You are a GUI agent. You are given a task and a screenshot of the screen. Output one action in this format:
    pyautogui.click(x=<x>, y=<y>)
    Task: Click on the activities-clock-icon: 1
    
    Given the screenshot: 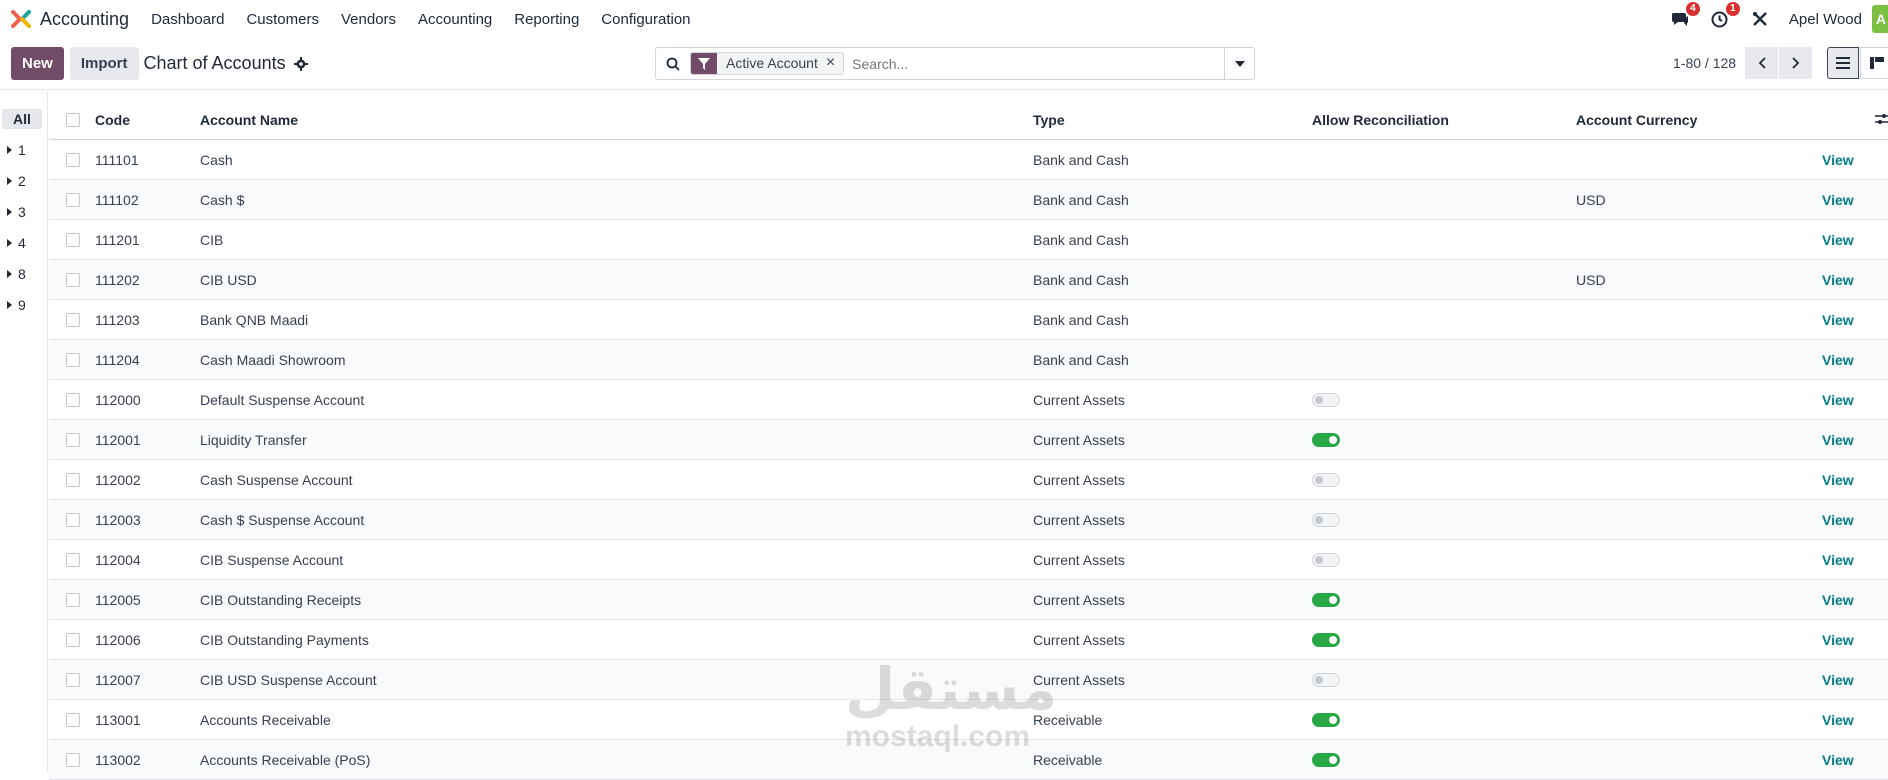 What is the action you would take?
    pyautogui.click(x=1724, y=16)
    